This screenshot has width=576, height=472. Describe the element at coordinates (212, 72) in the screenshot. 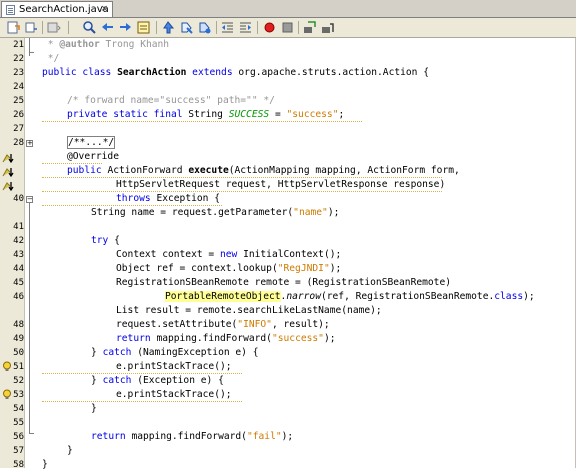

I see `keyword: extends` at that location.